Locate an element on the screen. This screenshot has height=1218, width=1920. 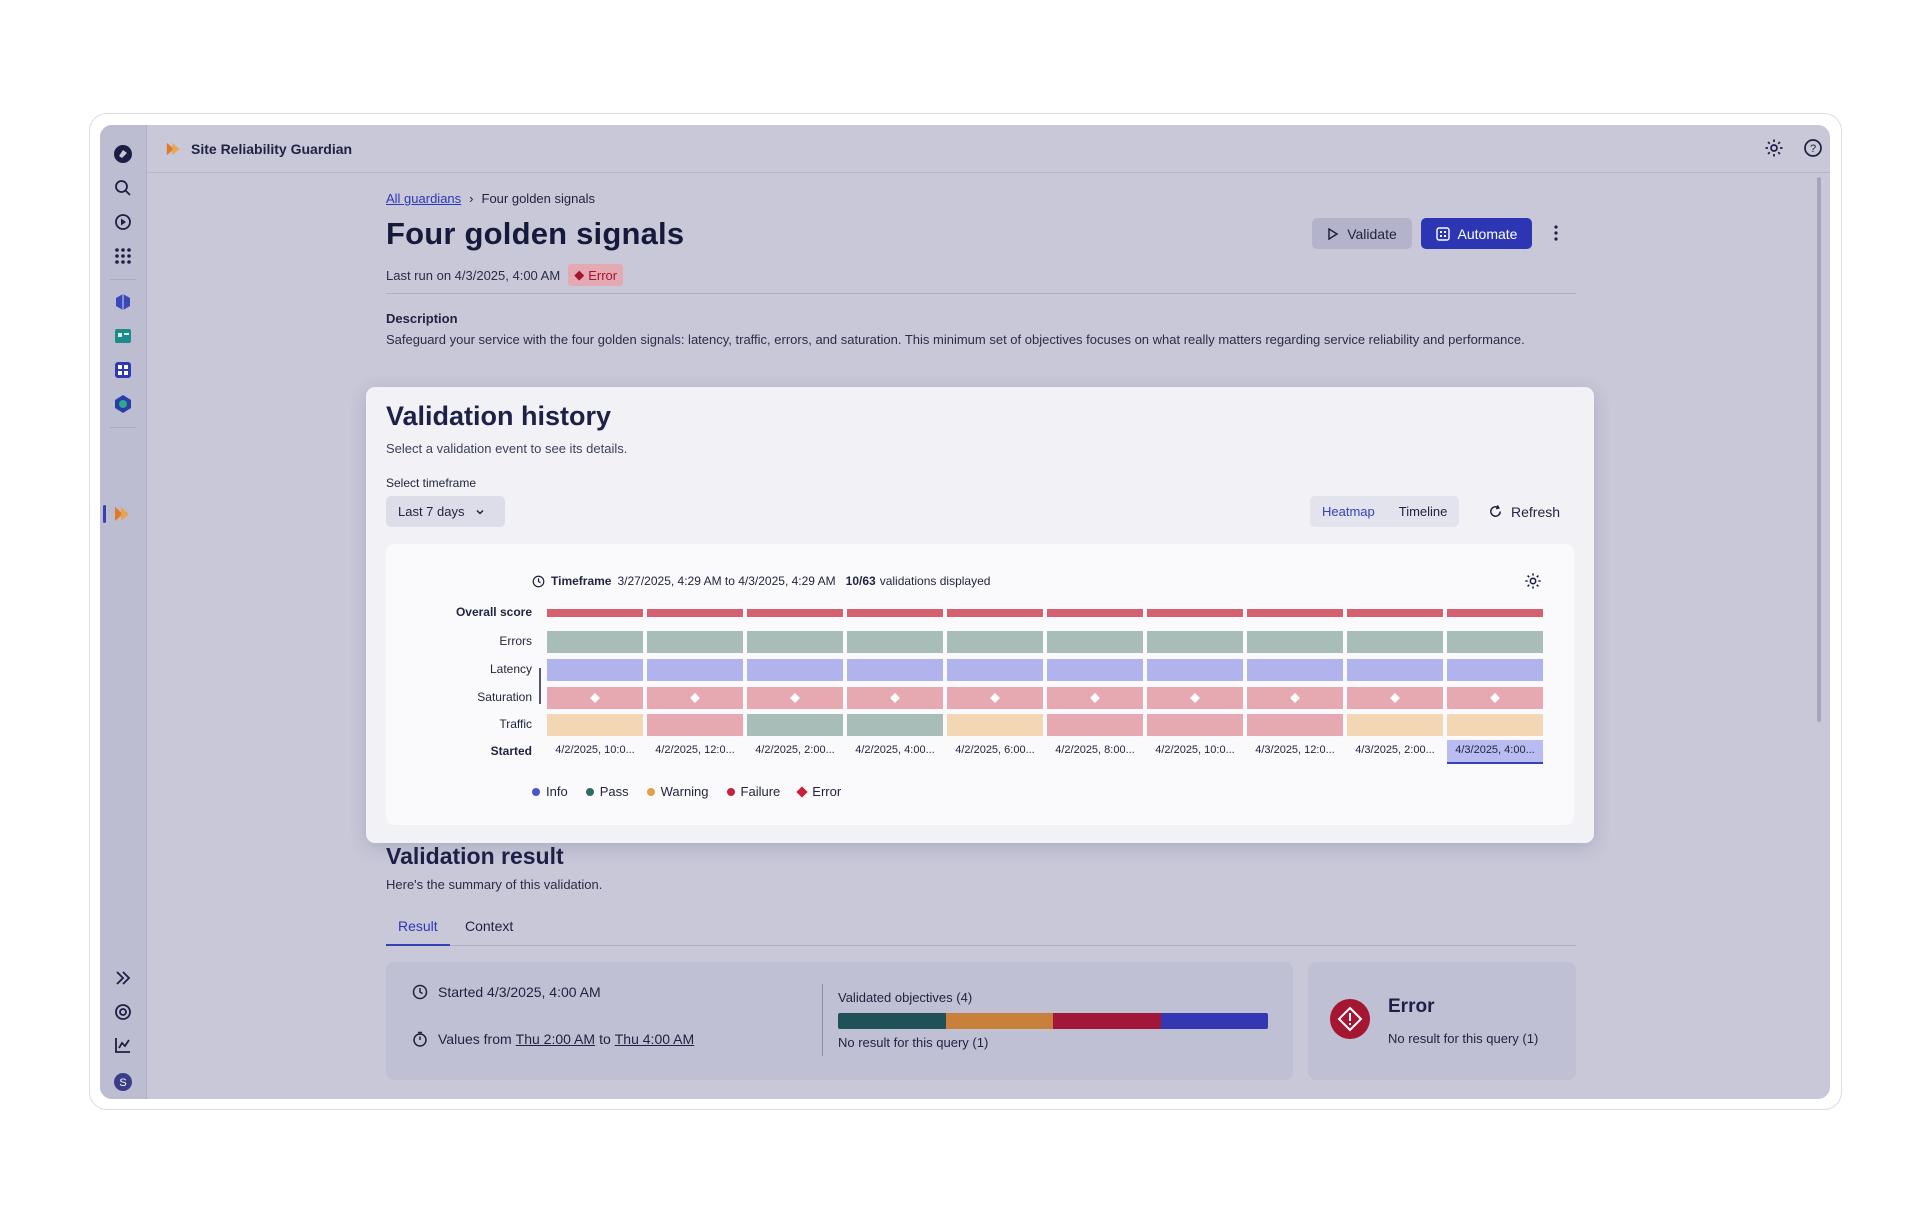
view-heatmap-button: Heatmap is located at coordinates (1348, 511).